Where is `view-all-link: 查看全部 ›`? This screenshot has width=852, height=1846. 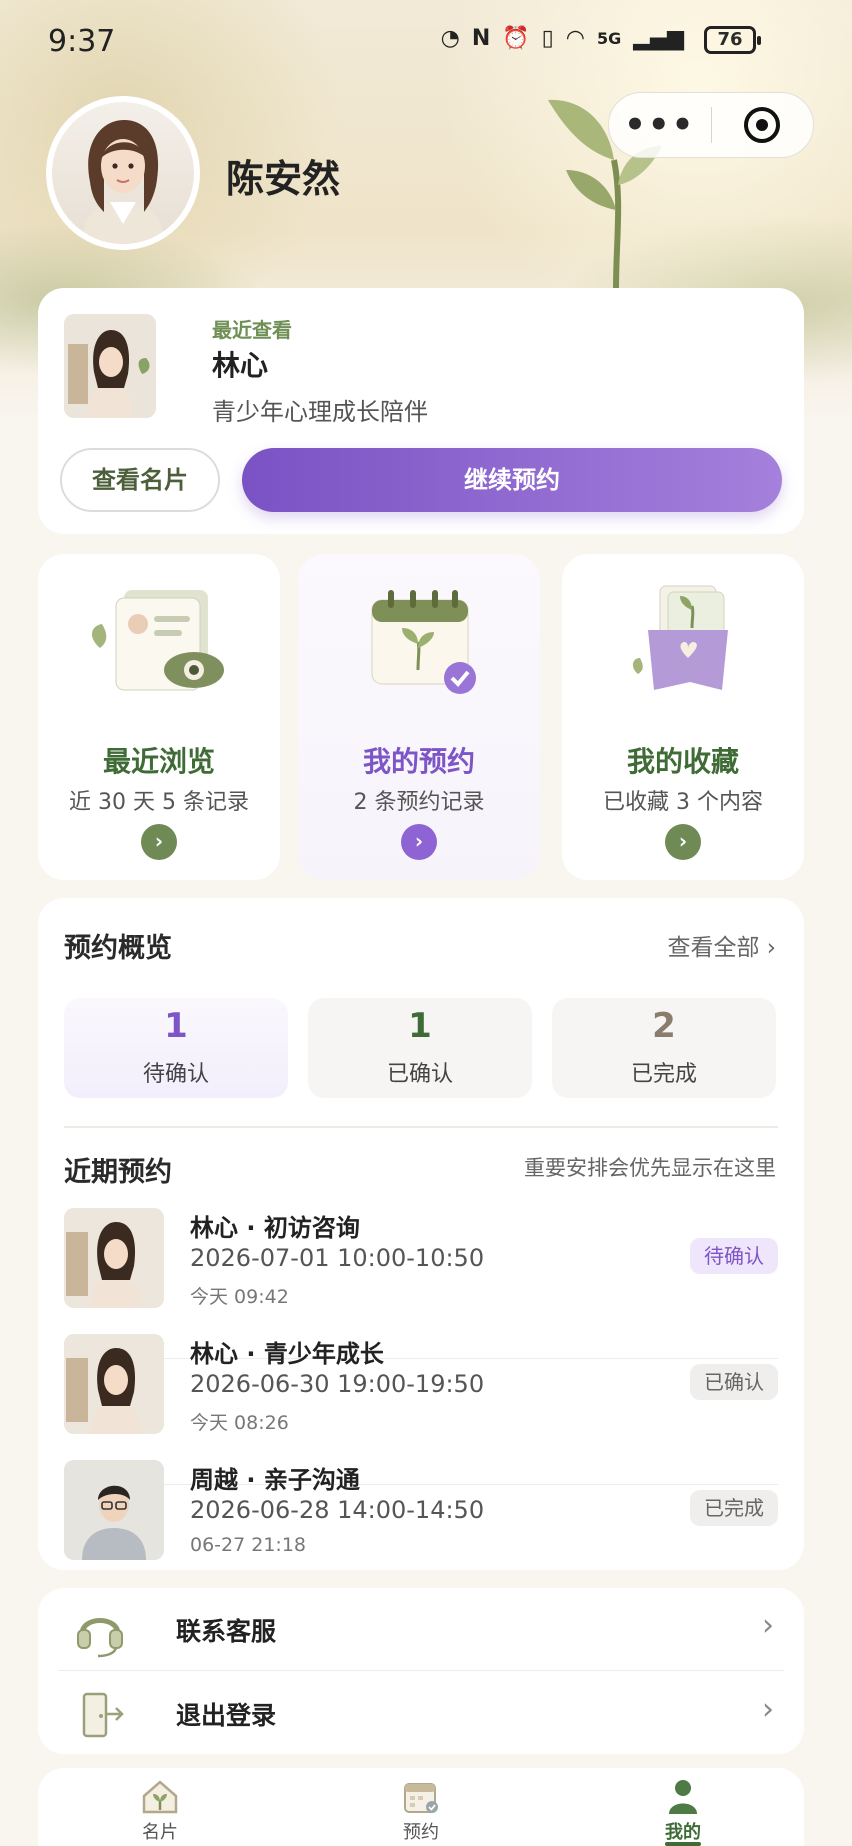
view-all-link: 查看全部 › is located at coordinates (721, 945).